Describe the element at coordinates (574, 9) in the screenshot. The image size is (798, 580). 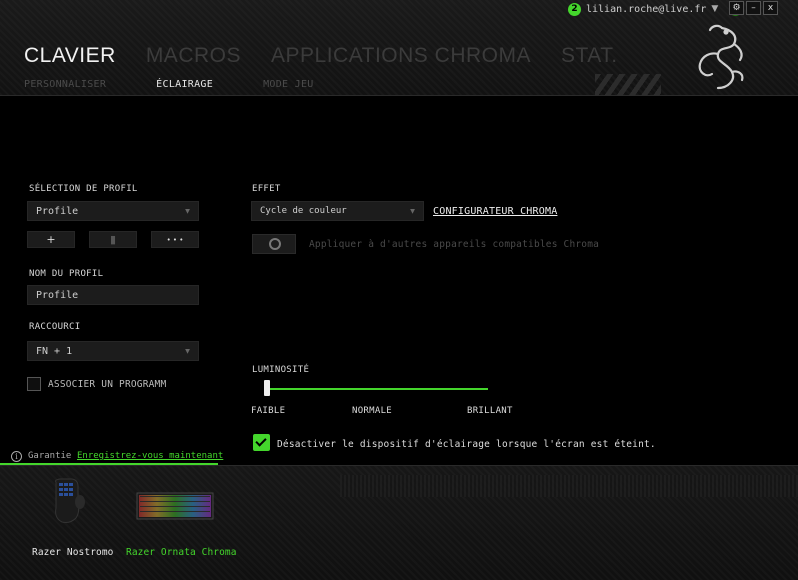
I see `notification-badge: 2` at that location.